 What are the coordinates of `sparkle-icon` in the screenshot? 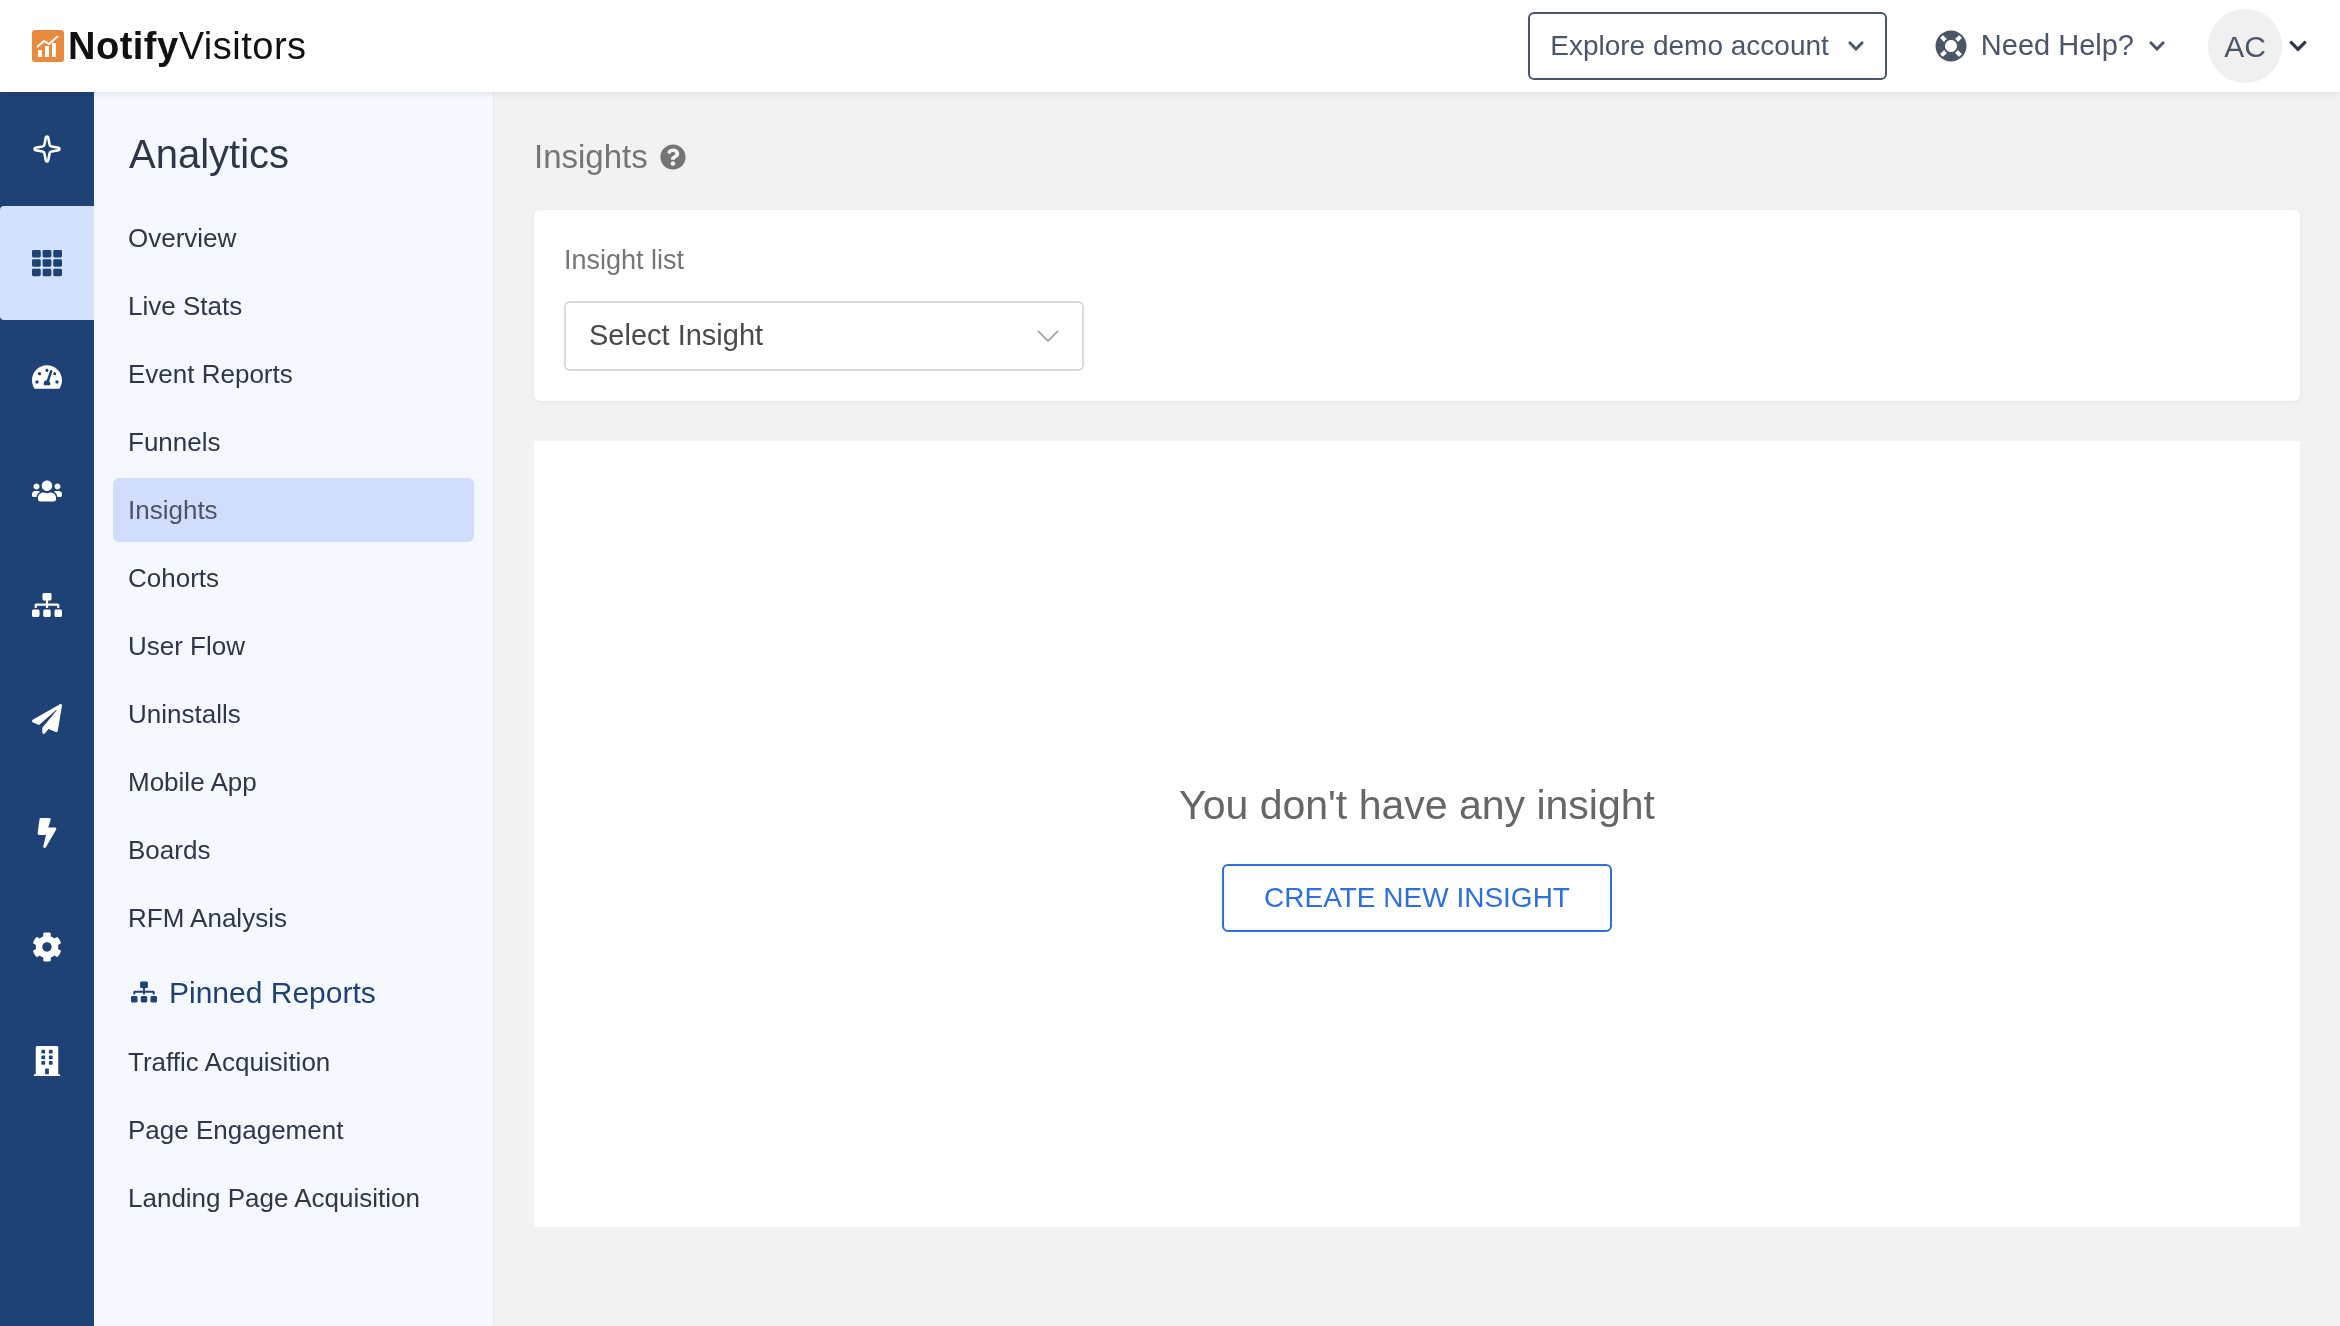 It's located at (47, 149).